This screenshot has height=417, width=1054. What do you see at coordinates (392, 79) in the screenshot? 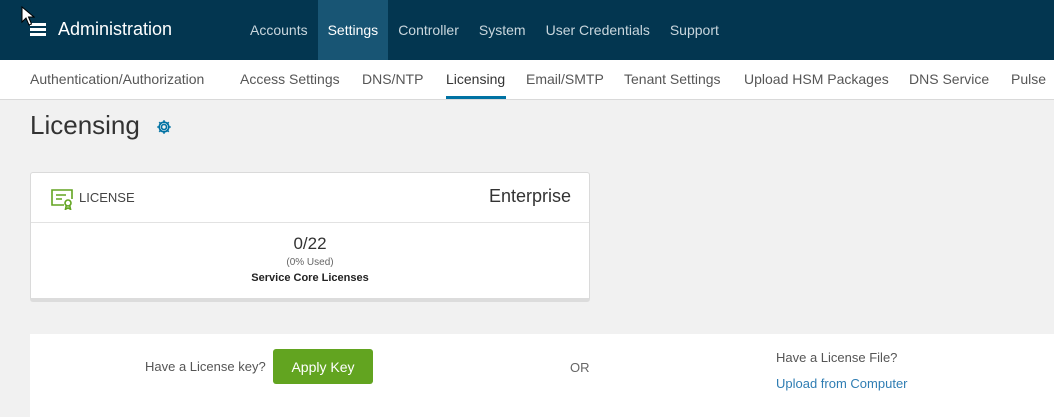
I see `subnav-dns-ntp: DNS/NTP` at bounding box center [392, 79].